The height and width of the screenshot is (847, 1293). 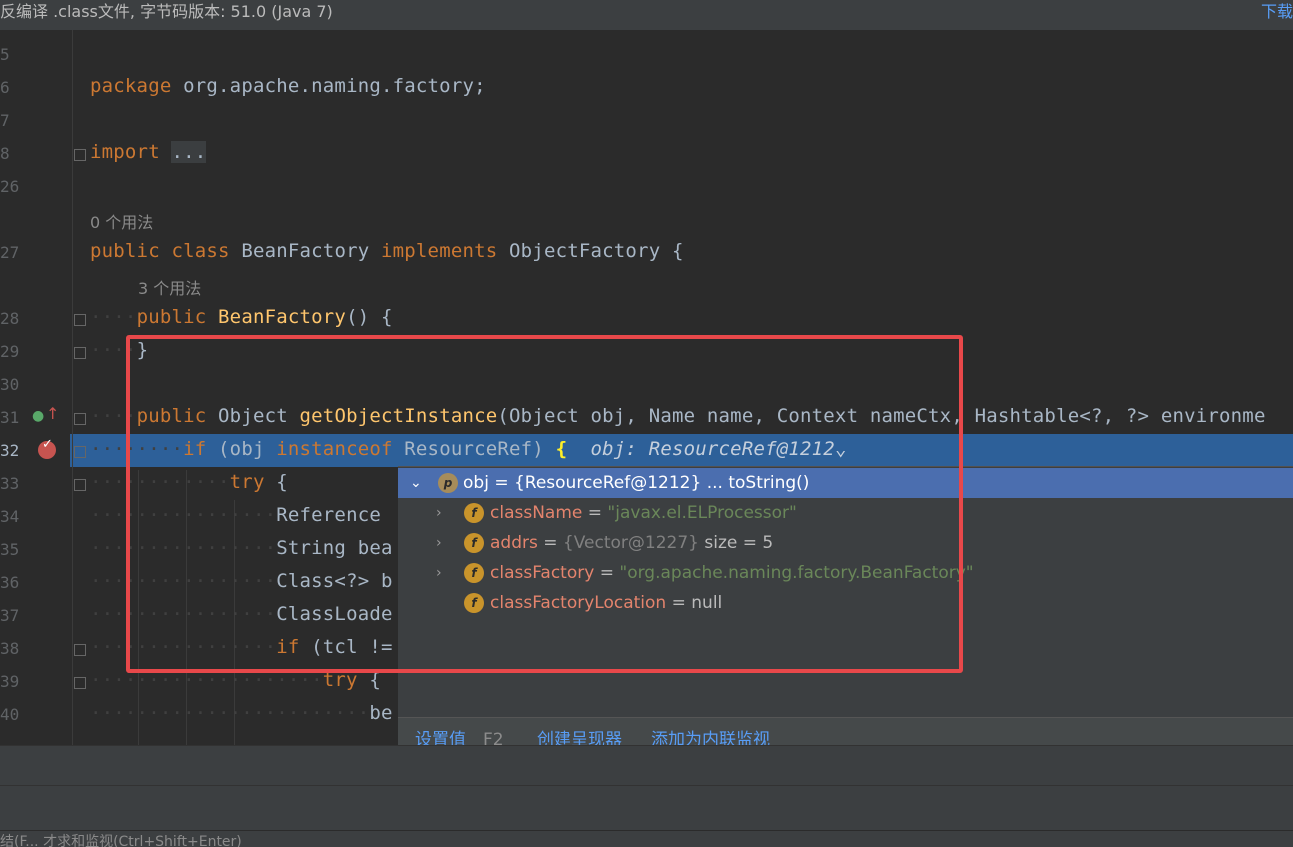 What do you see at coordinates (646, 15) in the screenshot?
I see `decompiled-class-banner: 反编译 .class文件, 字节码版本: 51.0 (Java 7) 下载` at bounding box center [646, 15].